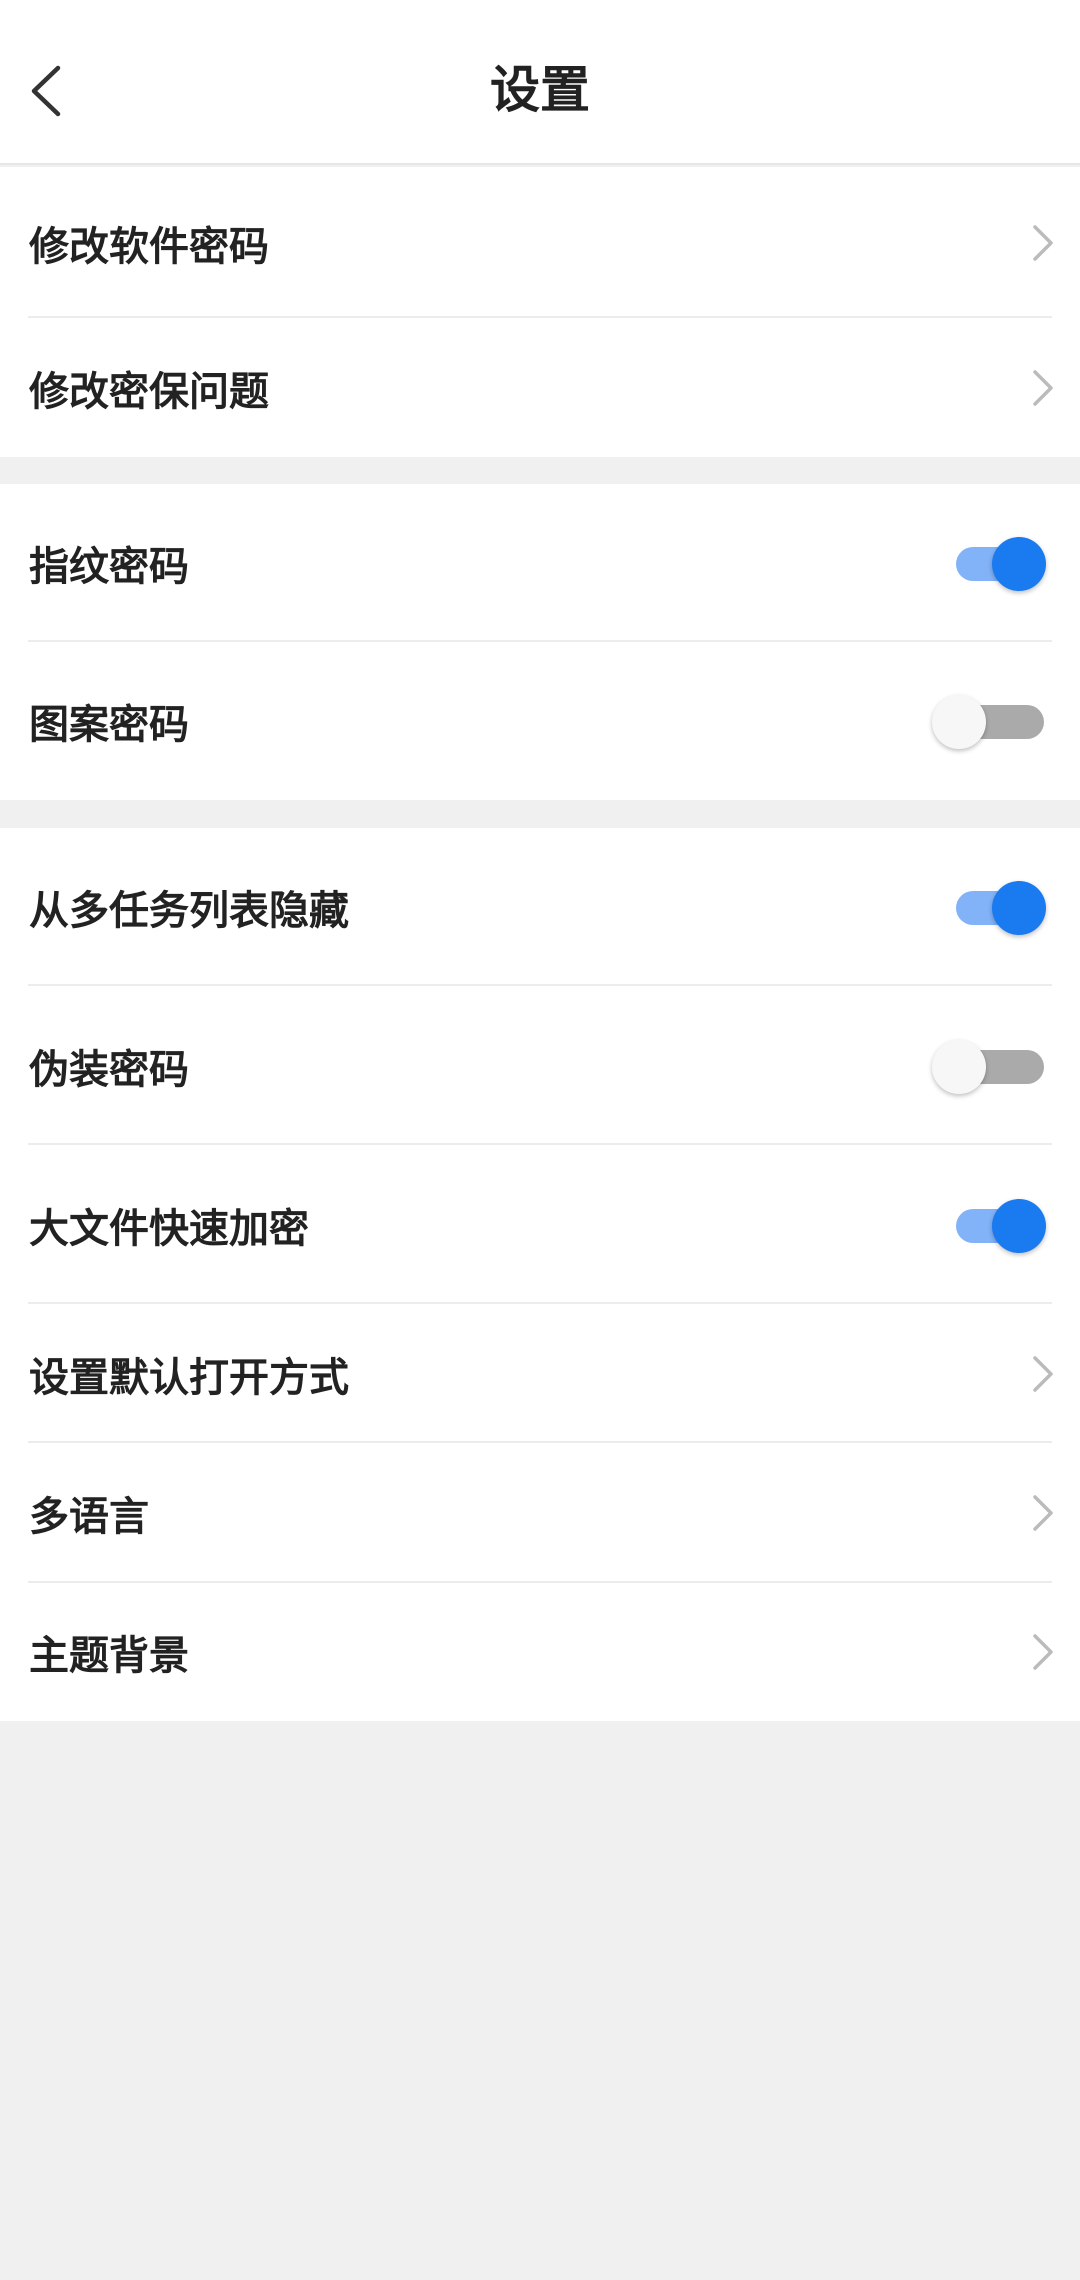 The width and height of the screenshot is (1080, 2280). What do you see at coordinates (988, 721) in the screenshot?
I see `pattern-toggle` at bounding box center [988, 721].